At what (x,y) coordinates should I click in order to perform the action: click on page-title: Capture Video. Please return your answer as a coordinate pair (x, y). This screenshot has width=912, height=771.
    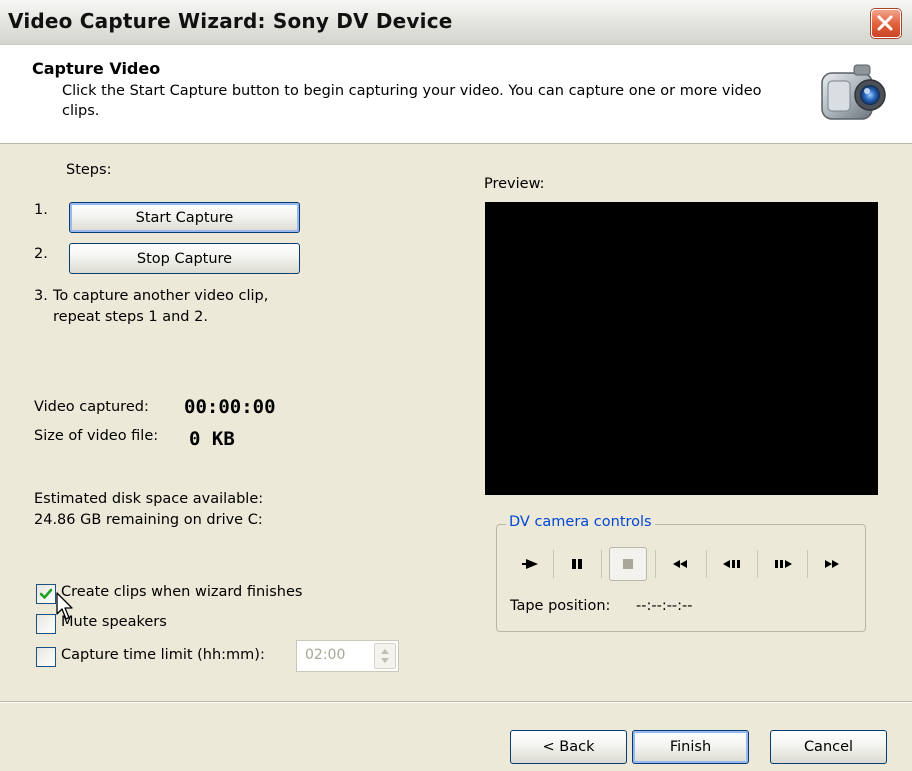
    Looking at the image, I should click on (96, 68).